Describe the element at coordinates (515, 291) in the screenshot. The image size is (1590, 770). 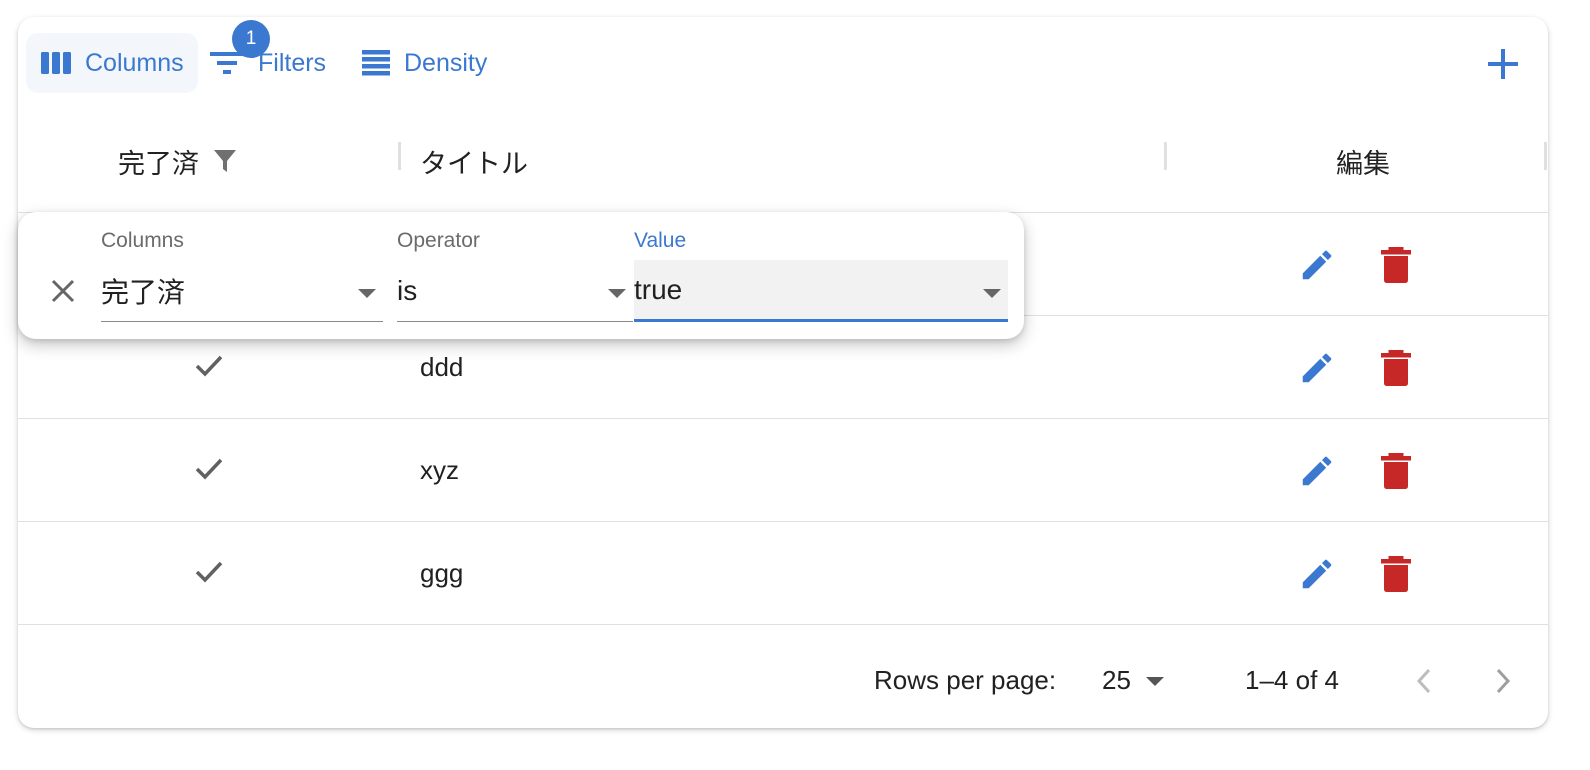
I see `filter-operator-select: is` at that location.